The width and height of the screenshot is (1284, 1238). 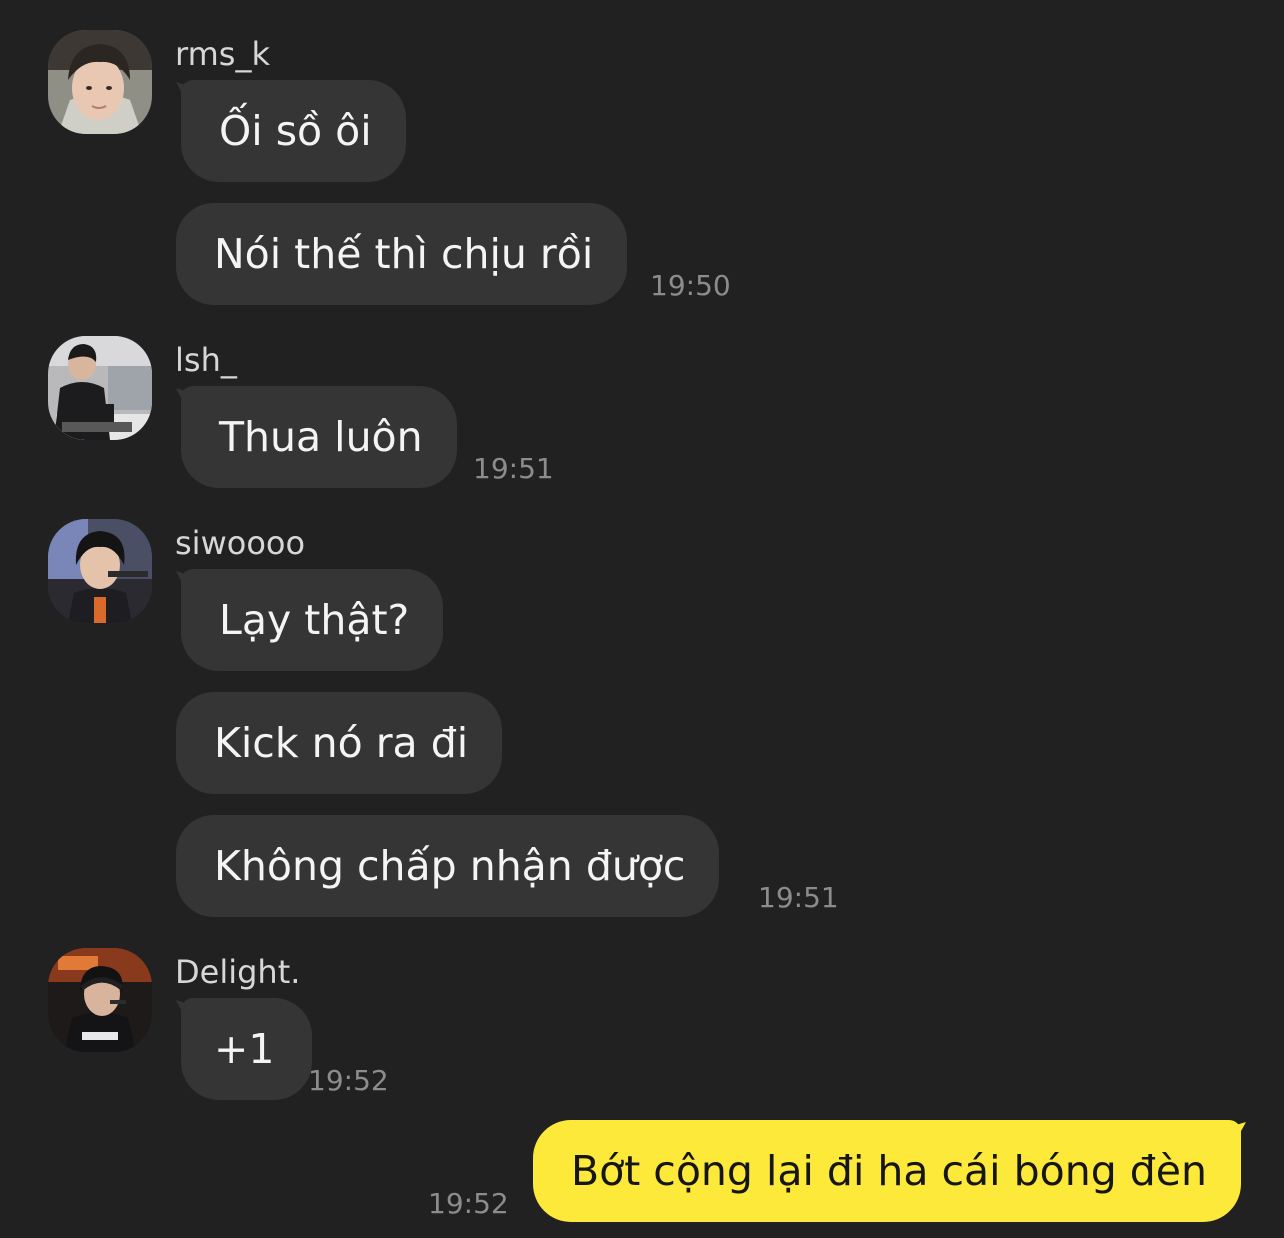 I want to click on rms-k-avatar-photo, so click(x=100, y=82).